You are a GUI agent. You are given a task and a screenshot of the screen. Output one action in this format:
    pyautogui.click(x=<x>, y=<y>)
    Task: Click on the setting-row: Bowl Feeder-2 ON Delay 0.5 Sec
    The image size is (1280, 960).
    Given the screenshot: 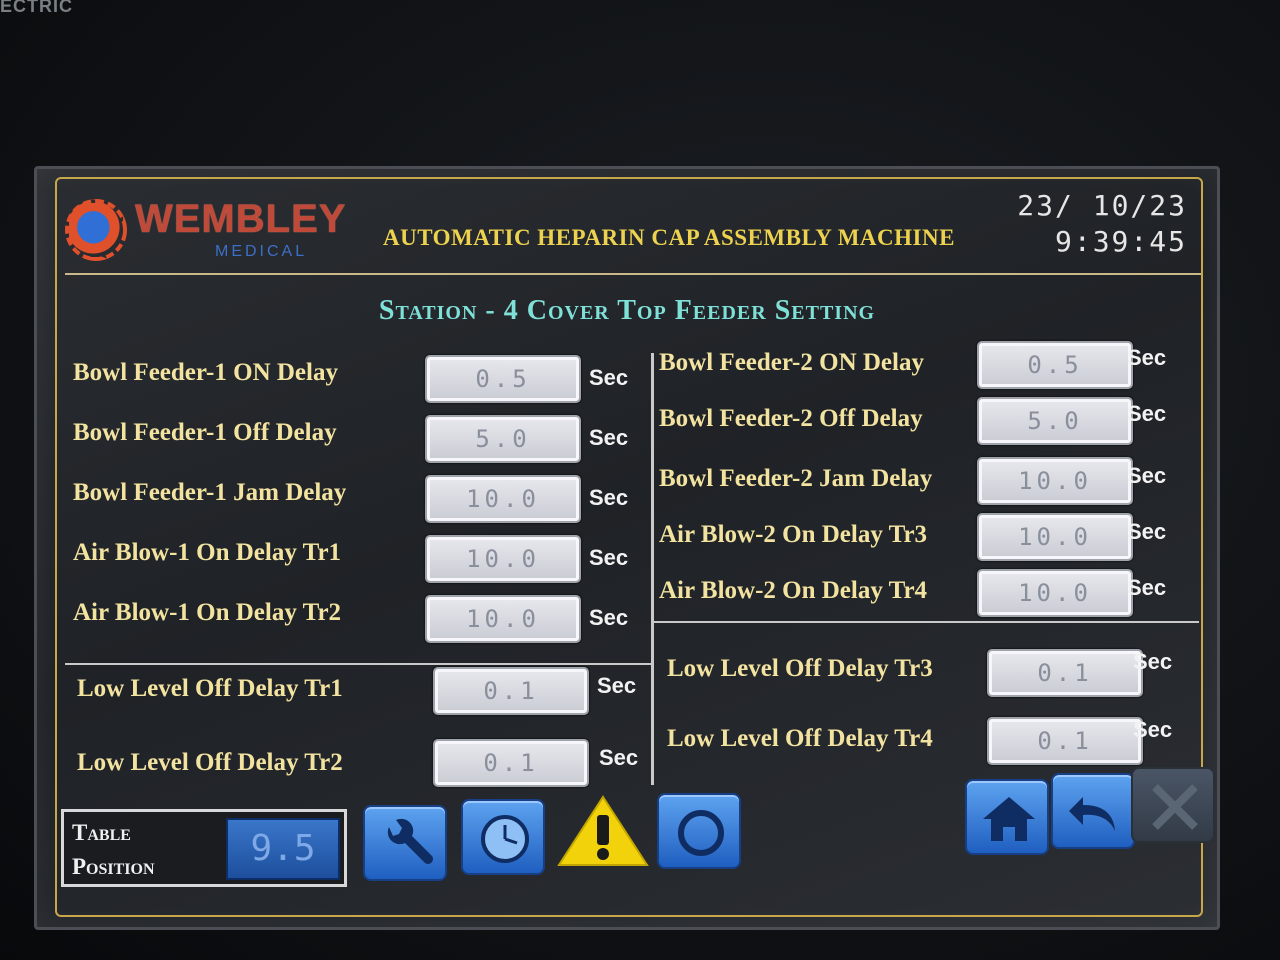 What is the action you would take?
    pyautogui.click(x=932, y=366)
    